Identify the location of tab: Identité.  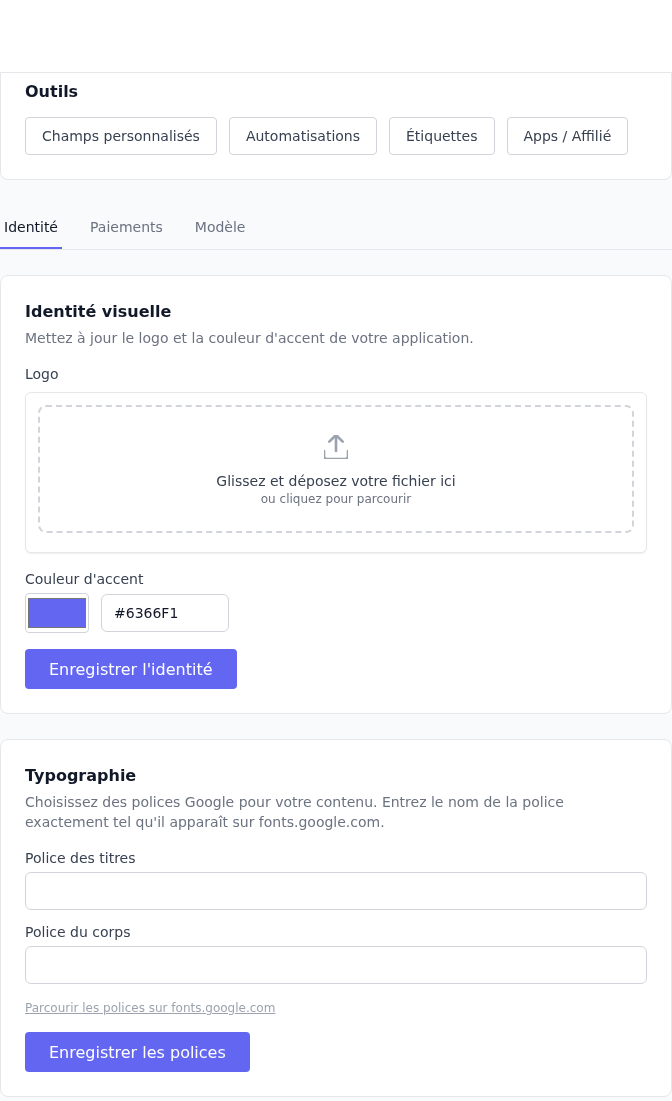
(31, 227).